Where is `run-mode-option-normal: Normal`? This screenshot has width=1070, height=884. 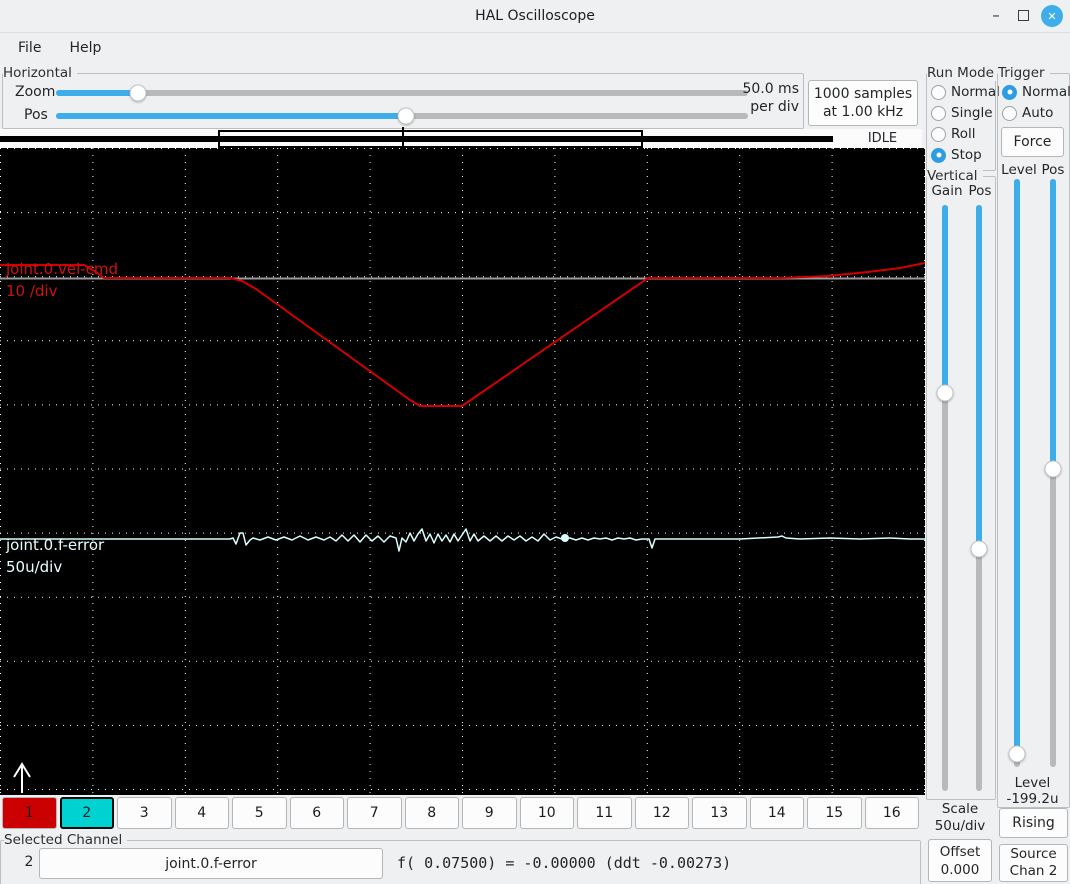
run-mode-option-normal: Normal is located at coordinates (965, 92).